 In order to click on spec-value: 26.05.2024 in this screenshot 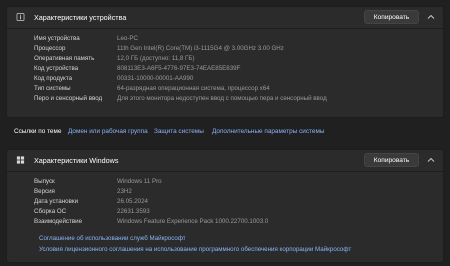, I will do `click(132, 201)`.